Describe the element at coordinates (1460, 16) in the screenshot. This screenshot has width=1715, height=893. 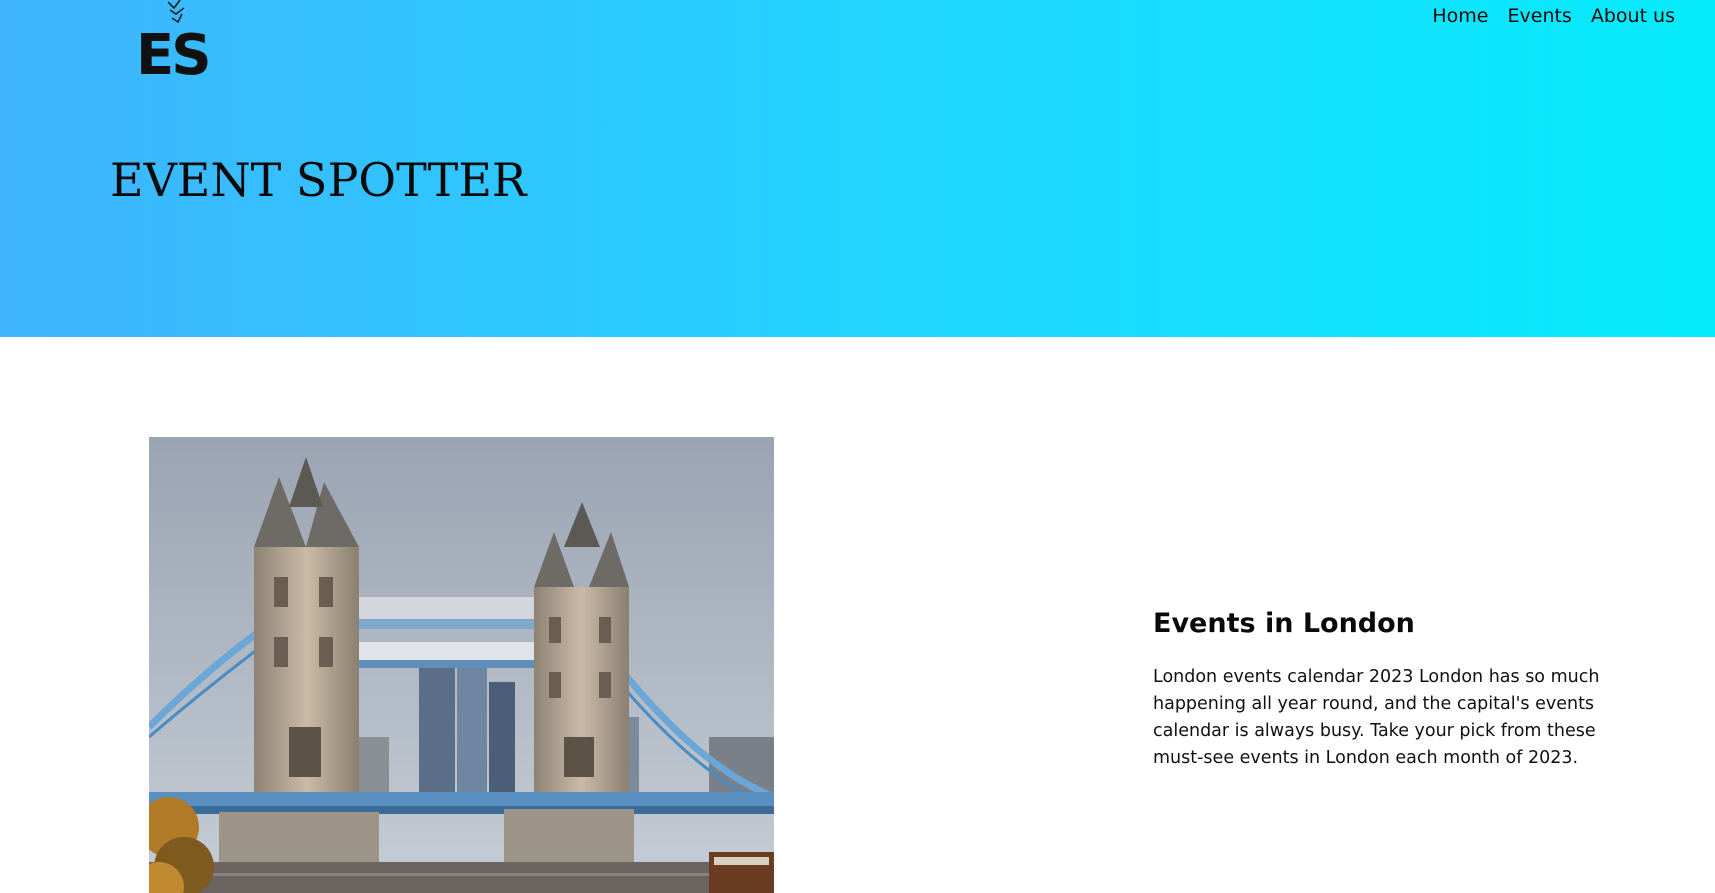
I see `nav-home-link: Home` at that location.